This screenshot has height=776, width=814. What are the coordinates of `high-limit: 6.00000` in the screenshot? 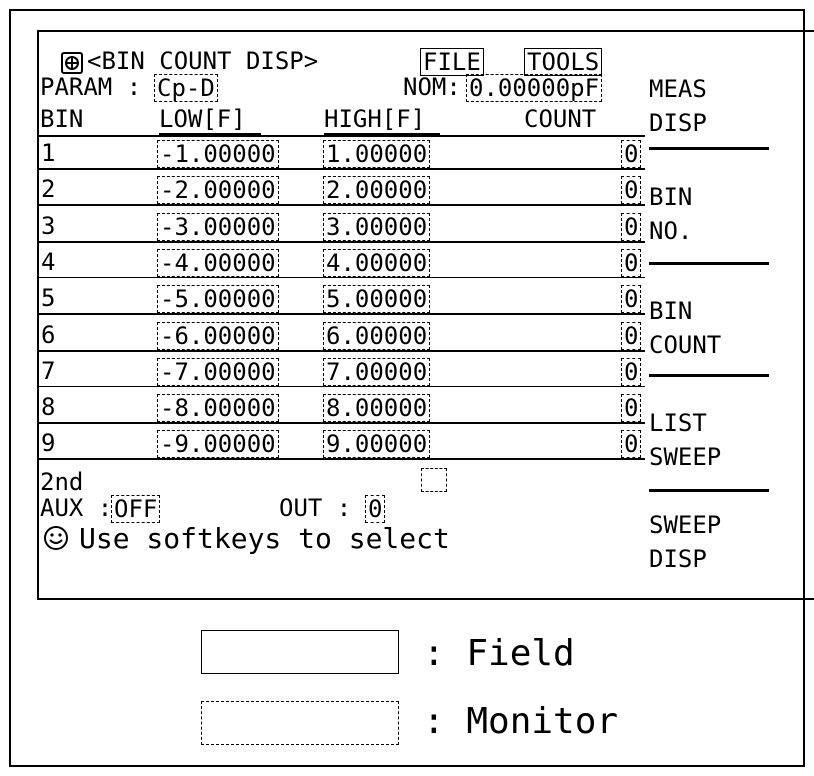 It's located at (377, 335).